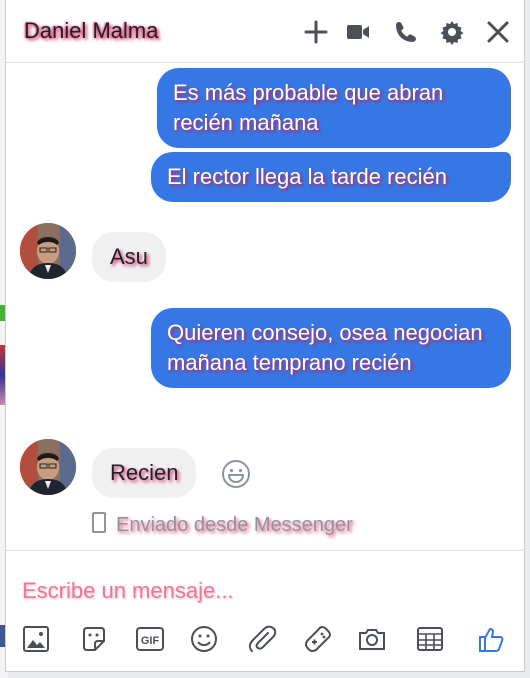 The image size is (530, 678). Describe the element at coordinates (265, 550) in the screenshot. I see `composer-divider` at that location.